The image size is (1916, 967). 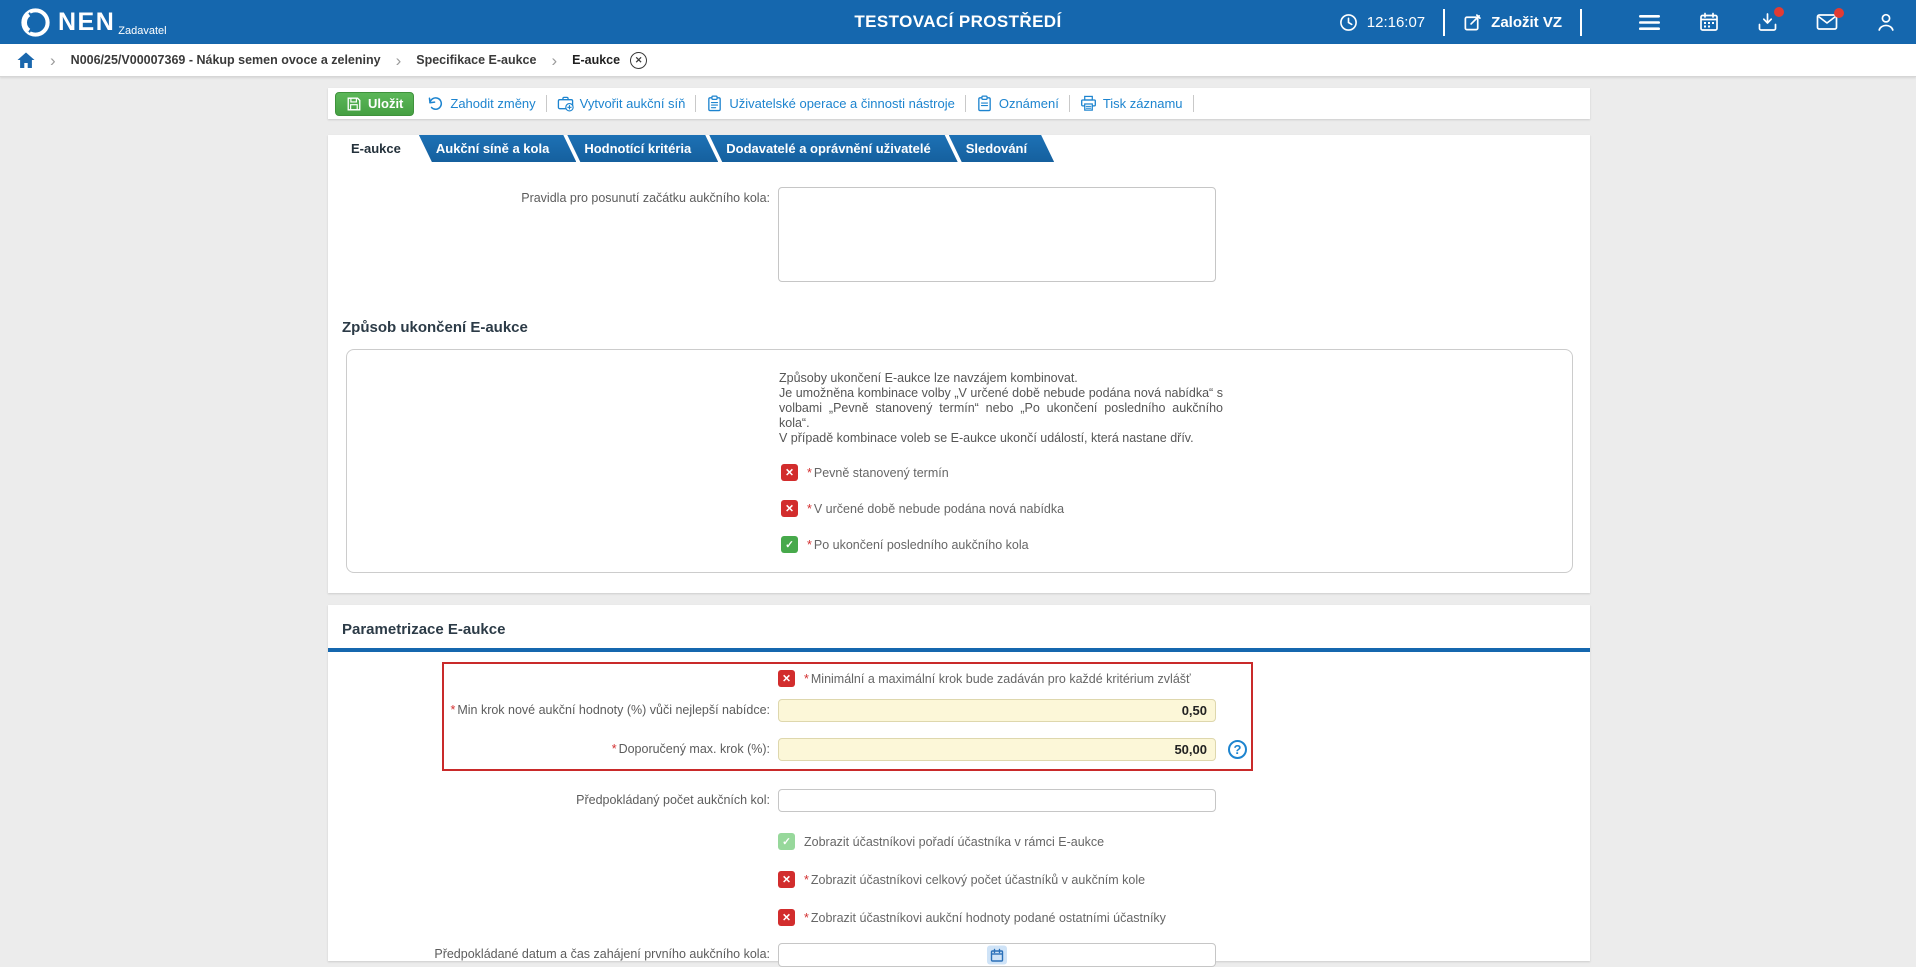 What do you see at coordinates (1649, 22) in the screenshot?
I see `menu-button` at bounding box center [1649, 22].